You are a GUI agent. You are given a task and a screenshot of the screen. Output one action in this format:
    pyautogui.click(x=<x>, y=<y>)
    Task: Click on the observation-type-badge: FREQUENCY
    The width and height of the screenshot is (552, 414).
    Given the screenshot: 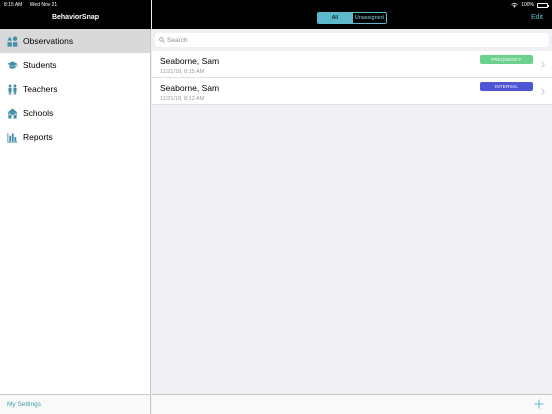 What is the action you would take?
    pyautogui.click(x=506, y=59)
    